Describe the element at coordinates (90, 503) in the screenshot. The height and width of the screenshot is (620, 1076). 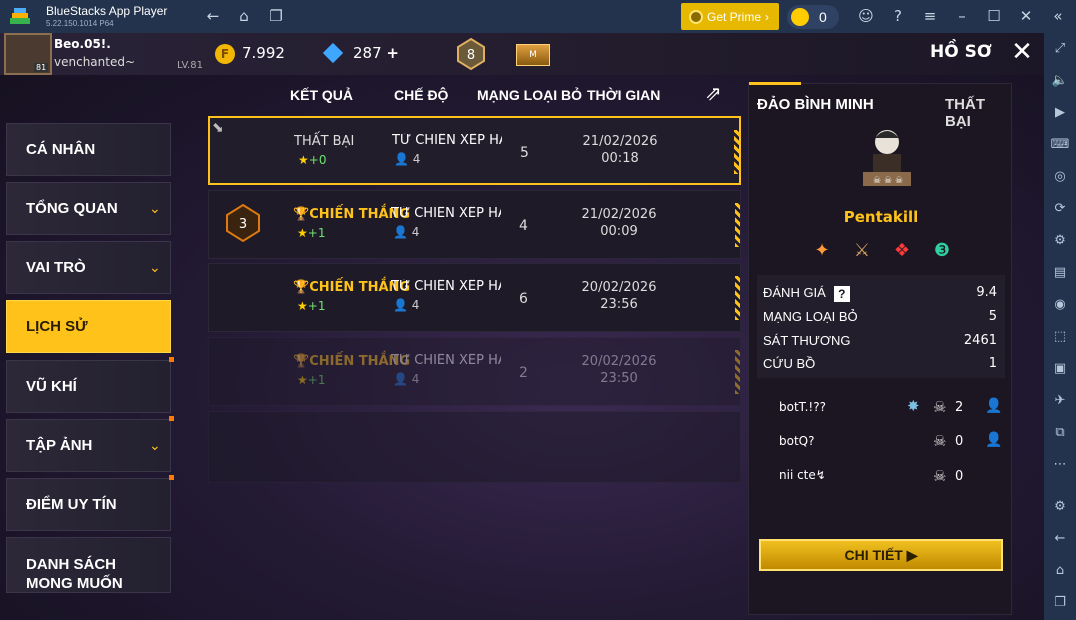
I see `menu-item-diem-uy-tin: ĐIỂM UY TÍN` at that location.